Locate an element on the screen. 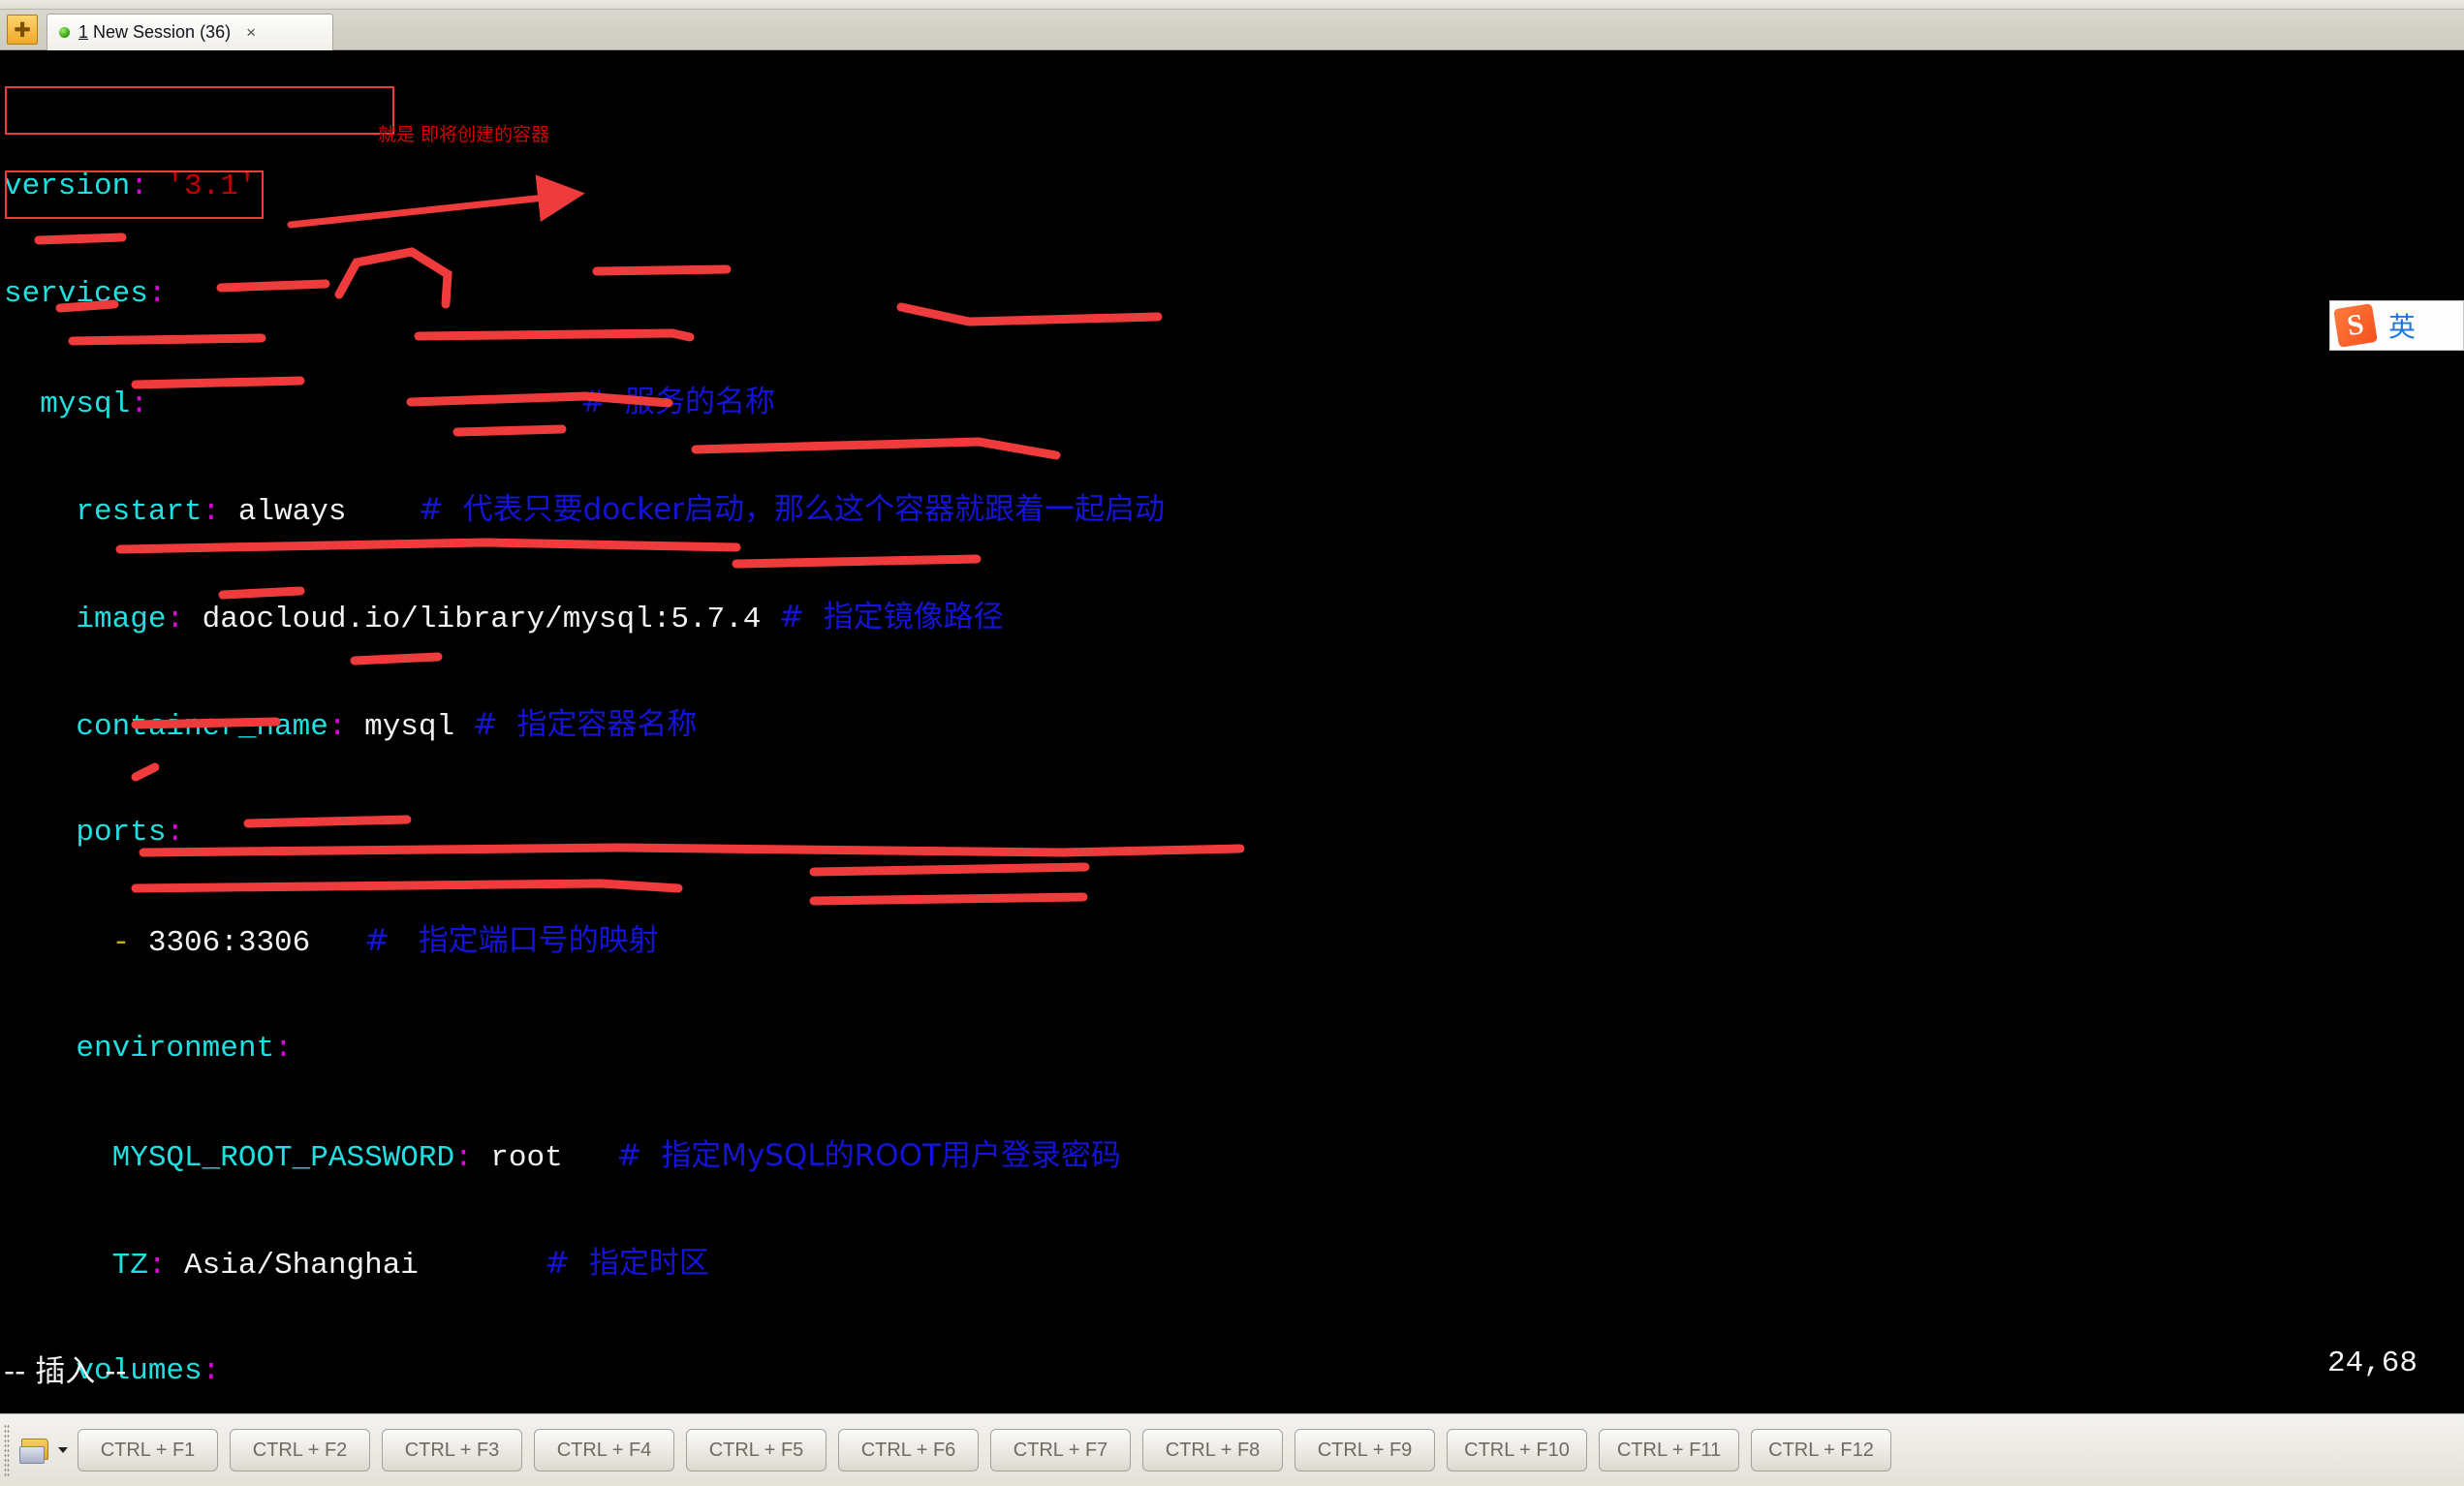  fkey-button: CTRL + F6 is located at coordinates (908, 1450).